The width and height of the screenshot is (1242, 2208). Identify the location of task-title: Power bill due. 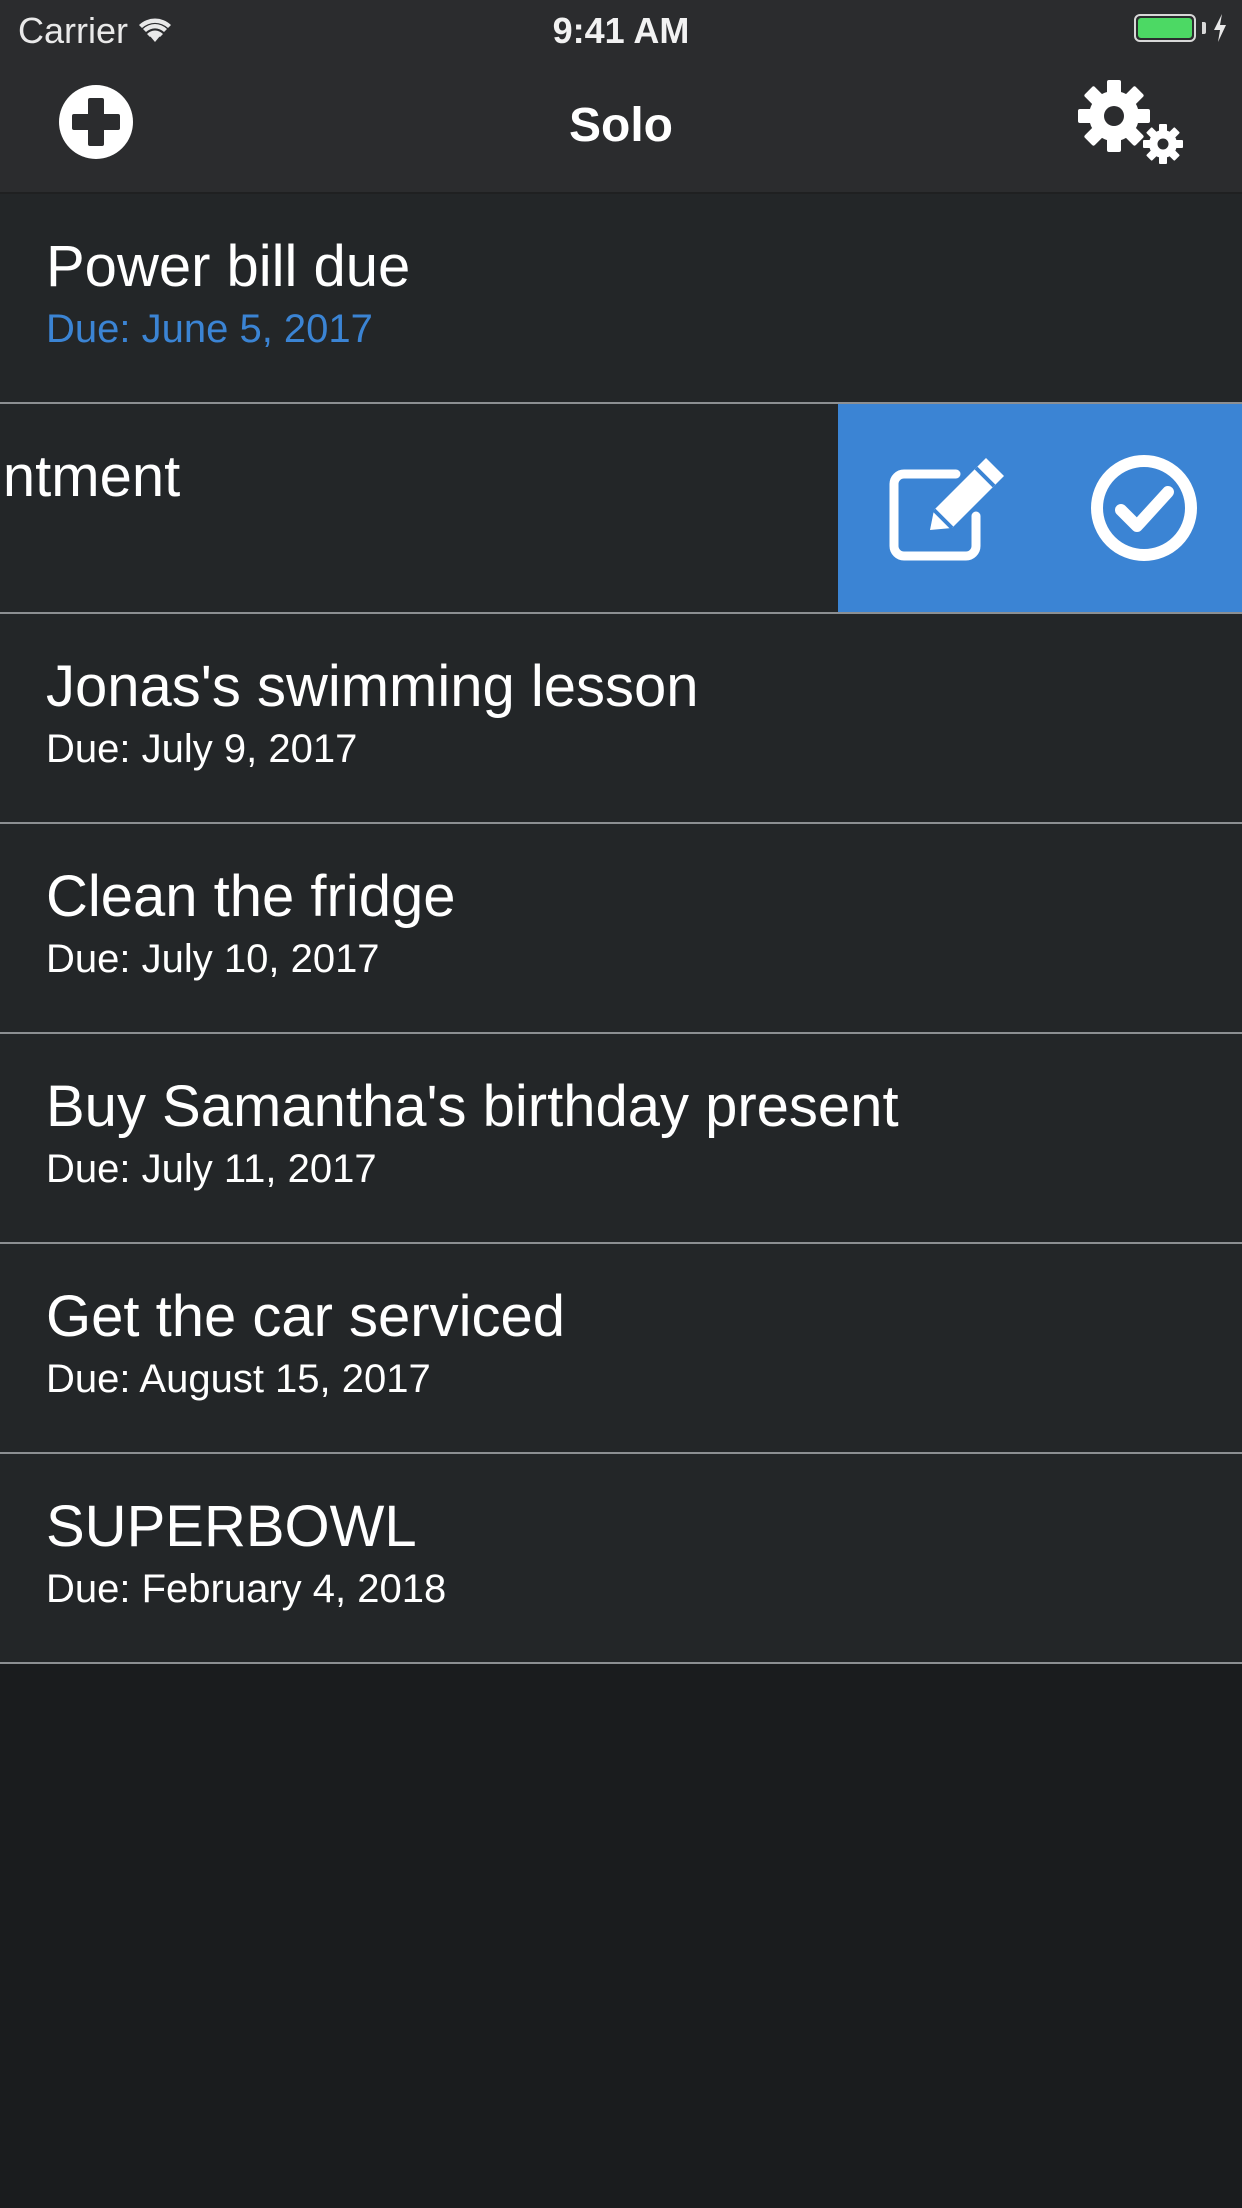
(228, 266).